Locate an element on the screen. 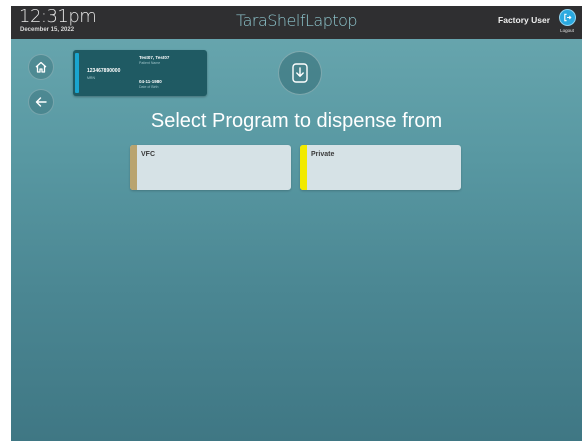  logout-label: Logout is located at coordinates (567, 30).